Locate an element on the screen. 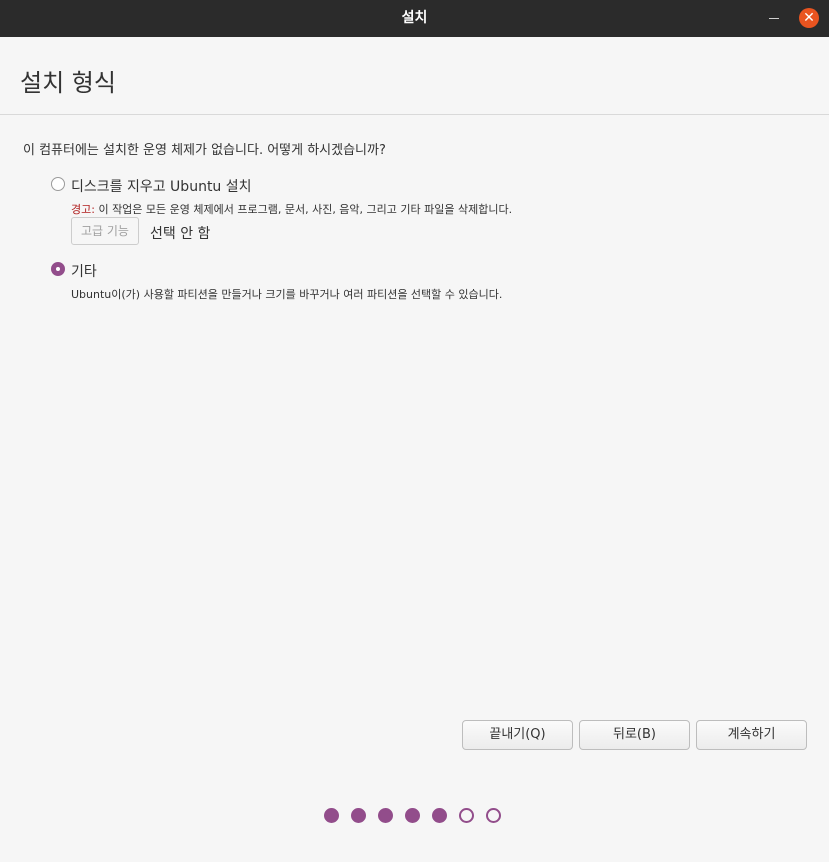 The height and width of the screenshot is (862, 829). advanced-features-button: 고급 기능 is located at coordinates (105, 231).